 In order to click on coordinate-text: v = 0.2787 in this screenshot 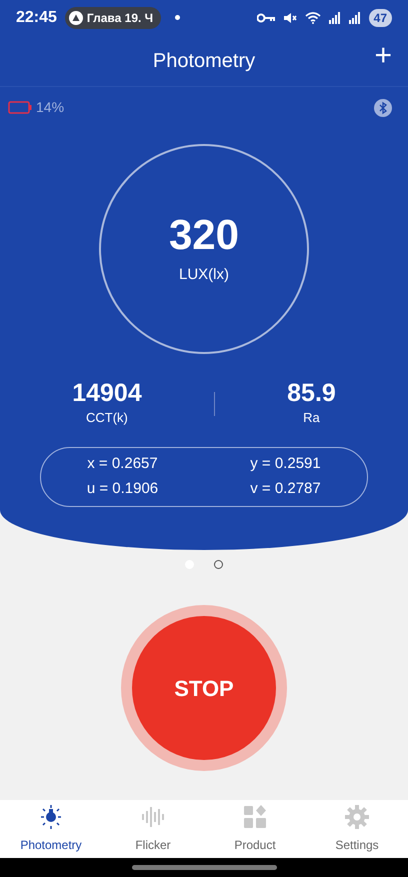, I will do `click(285, 489)`.